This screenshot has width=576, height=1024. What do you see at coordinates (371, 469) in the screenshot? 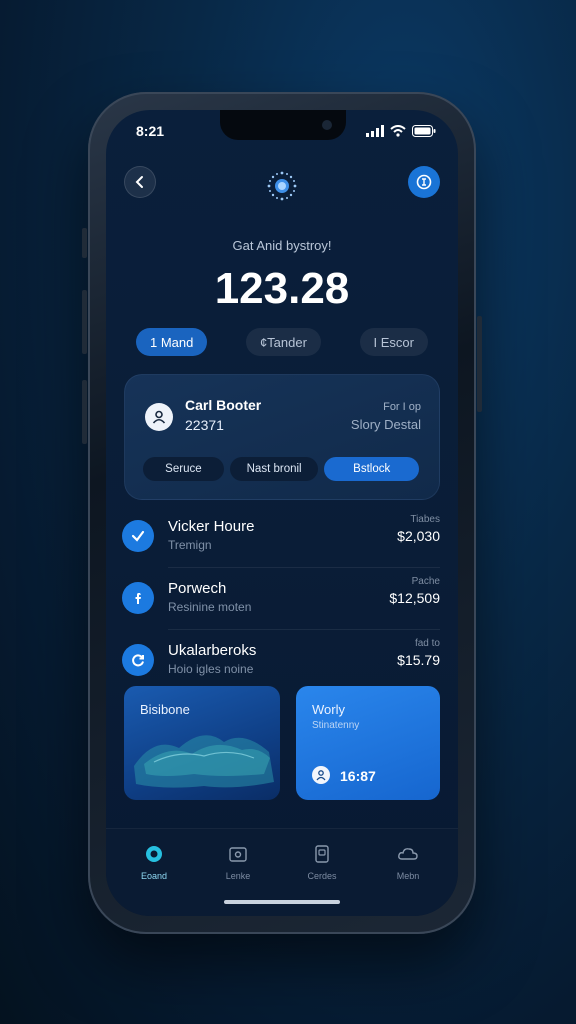
I see `block-button: Bstlock` at bounding box center [371, 469].